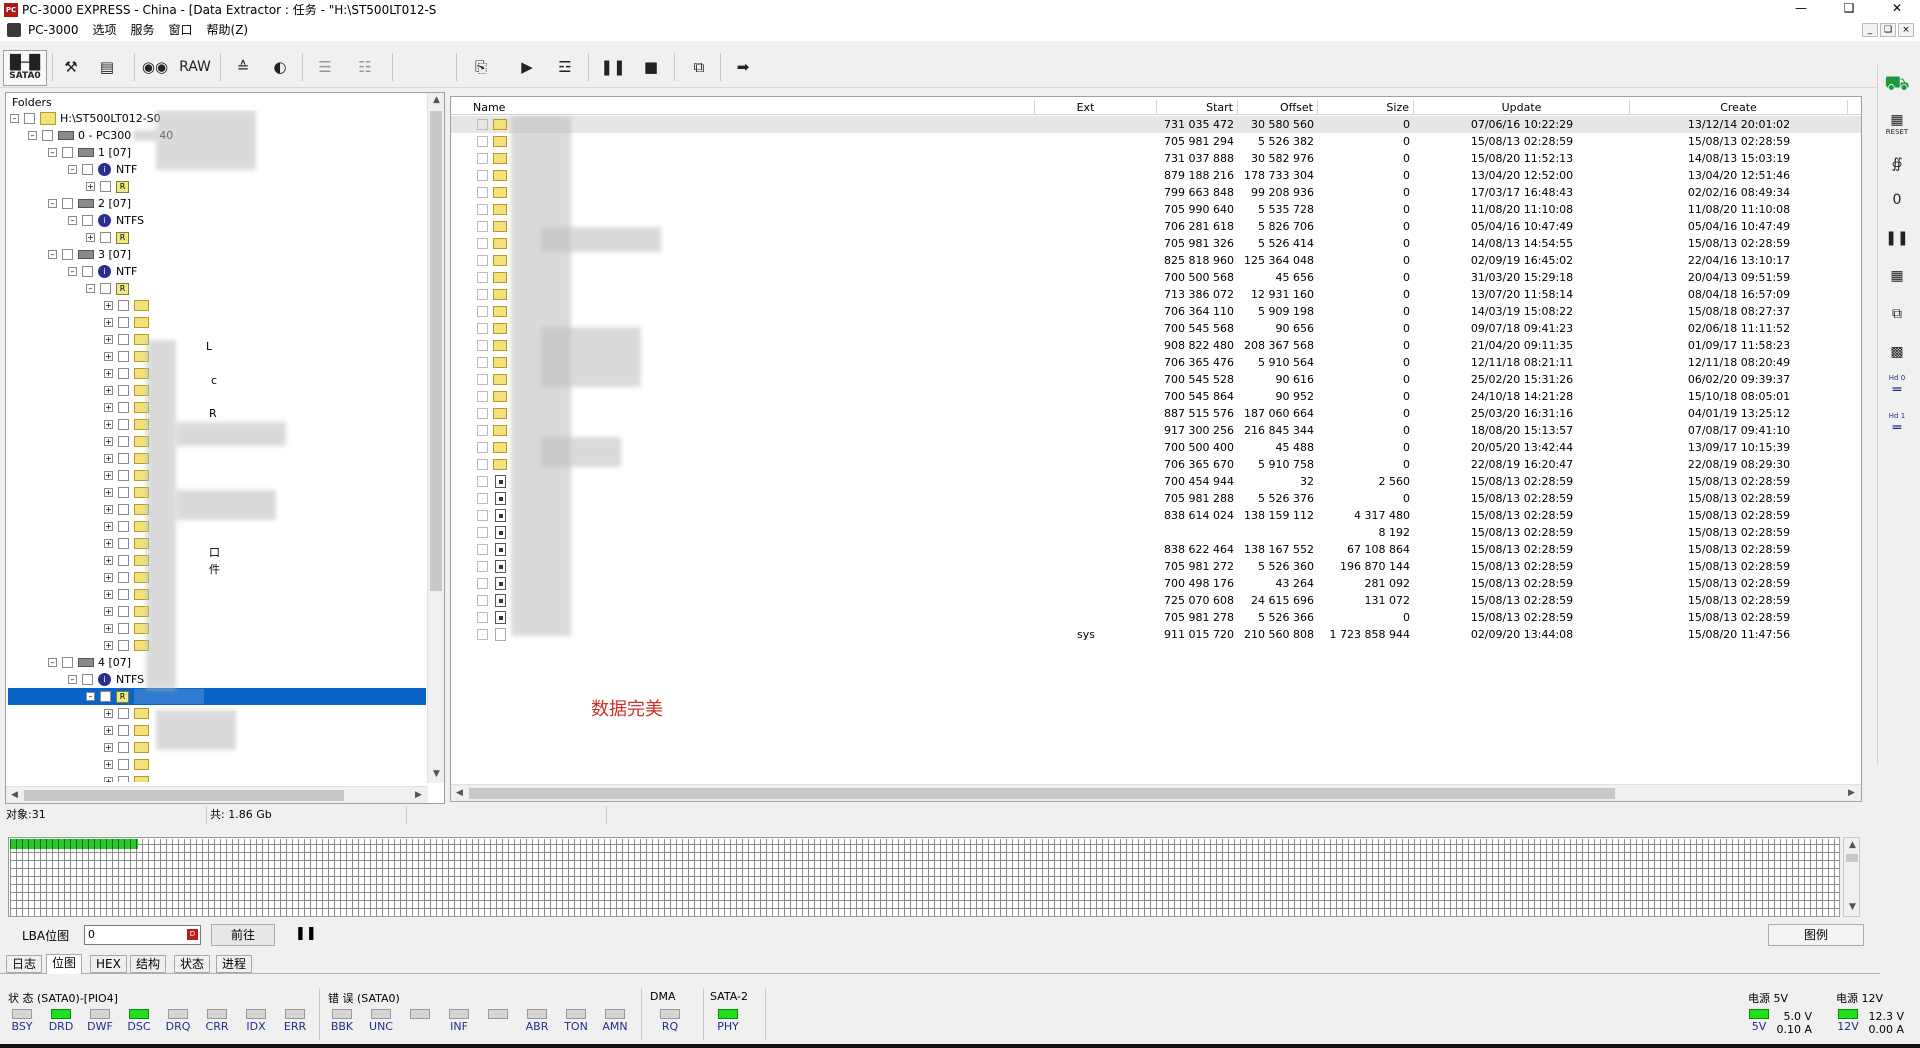  I want to click on tree-ntfs-4: – i NTFS, so click(106, 679).